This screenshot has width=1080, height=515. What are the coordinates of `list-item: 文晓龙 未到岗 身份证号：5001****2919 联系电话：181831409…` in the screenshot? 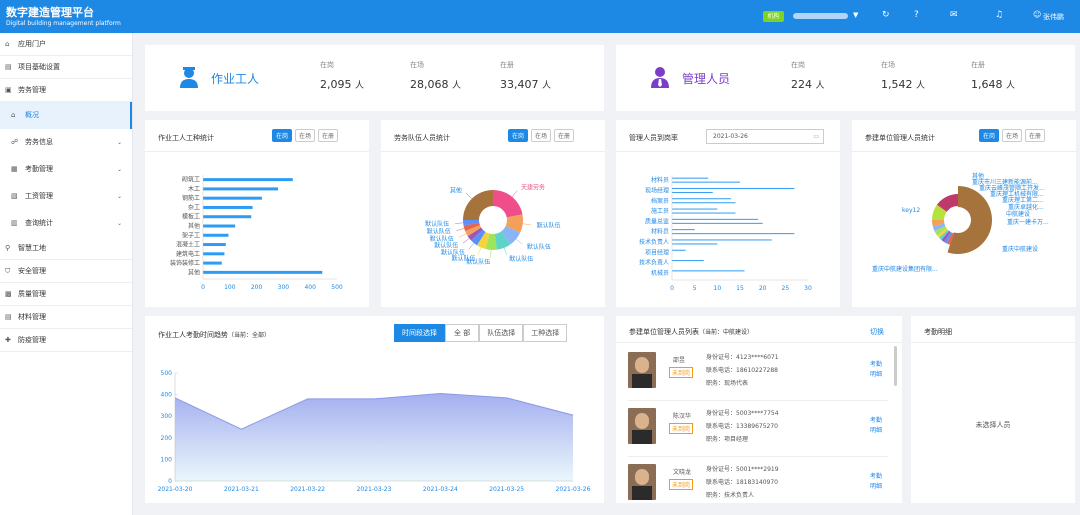 It's located at (763, 483).